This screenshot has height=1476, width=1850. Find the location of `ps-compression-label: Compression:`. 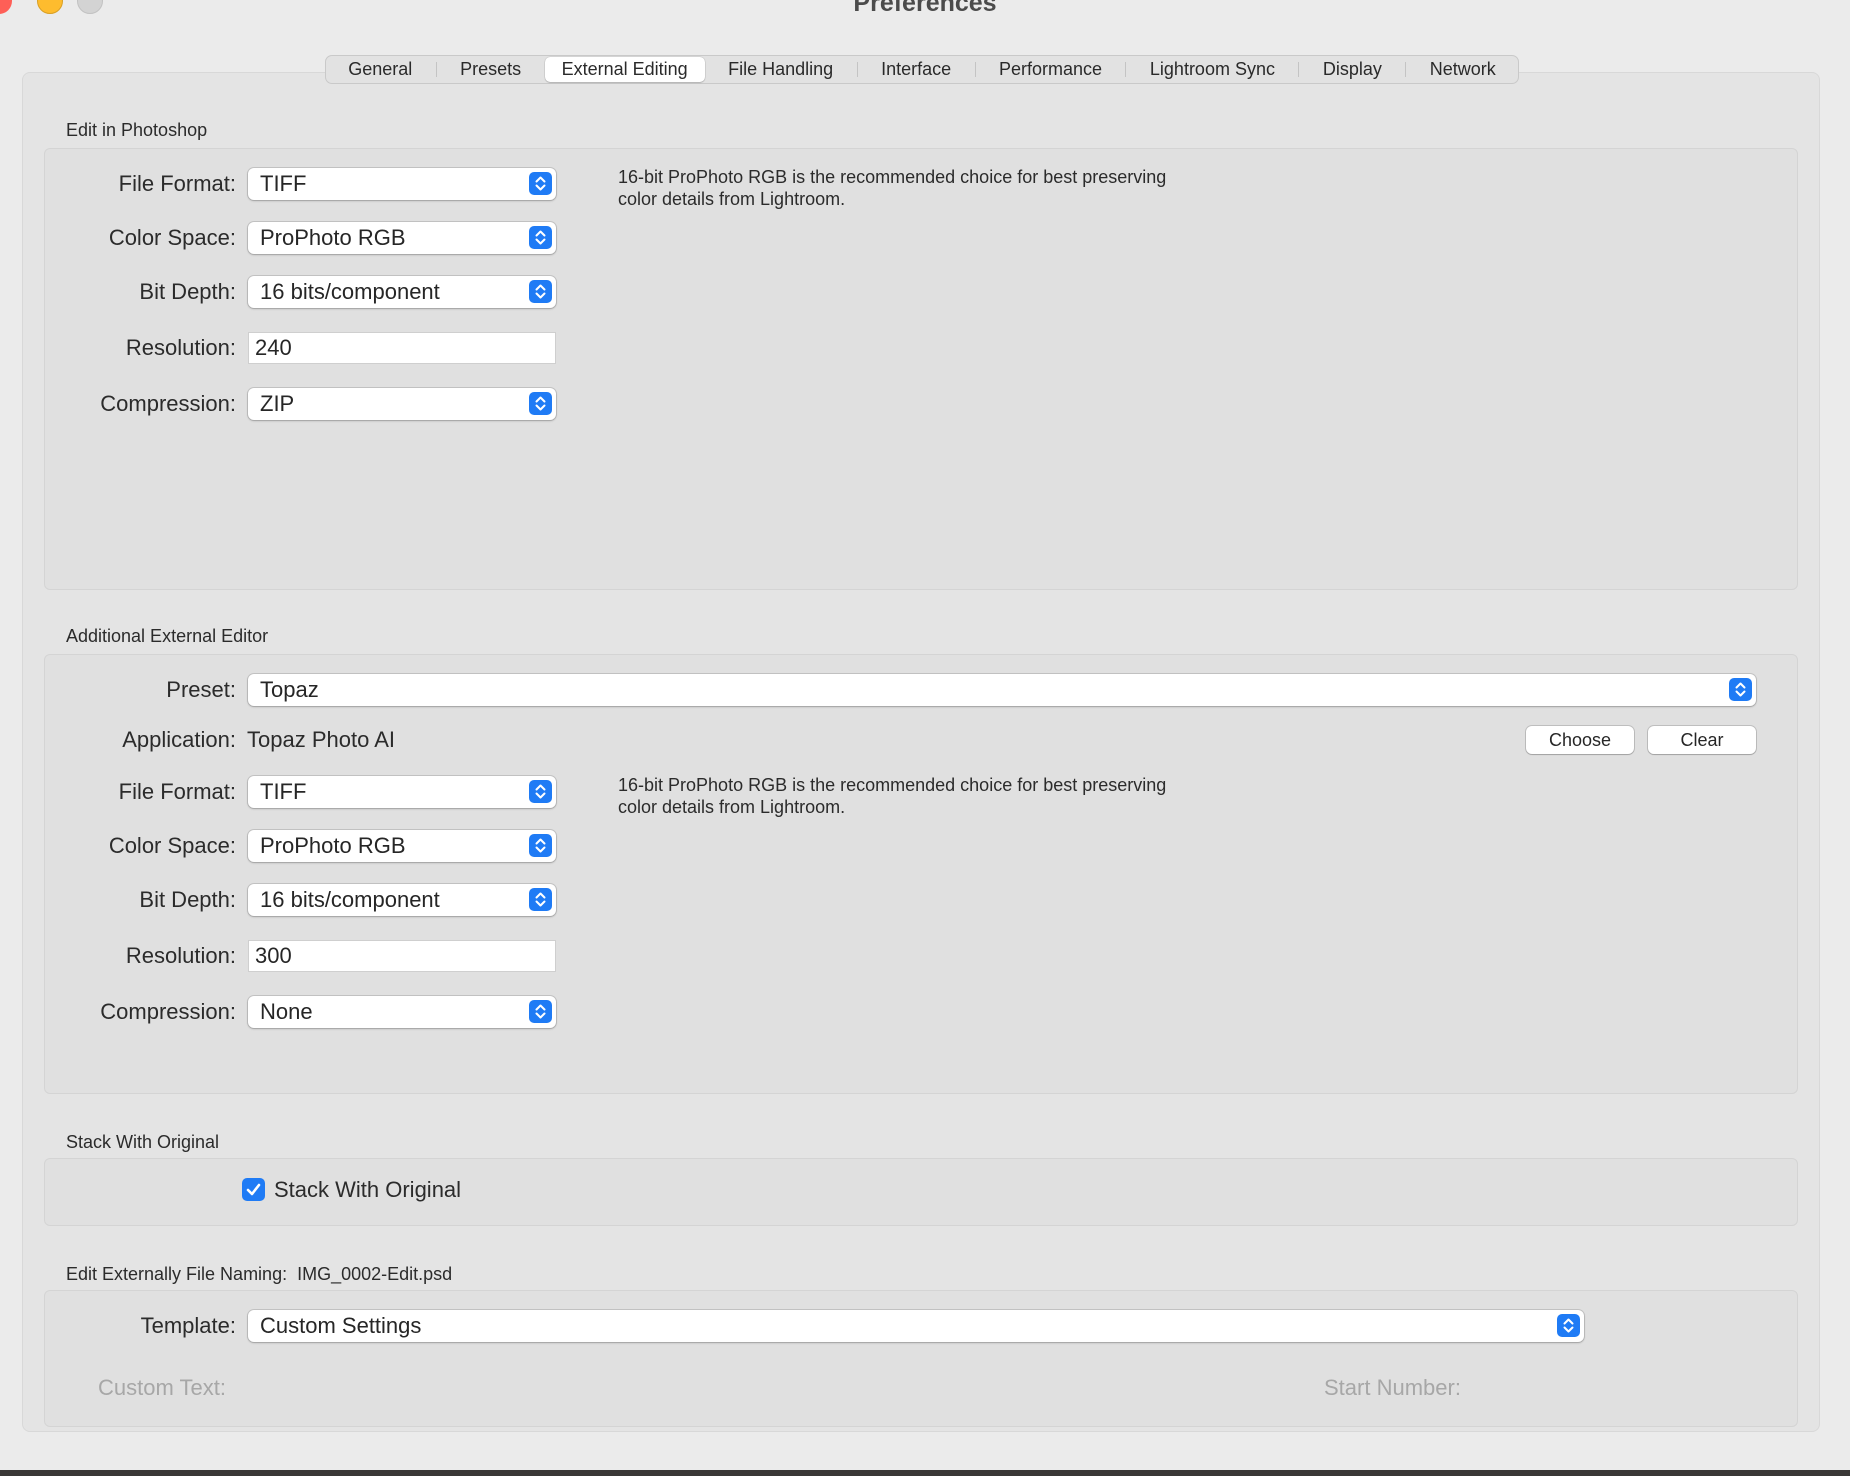

ps-compression-label: Compression: is located at coordinates (168, 403).